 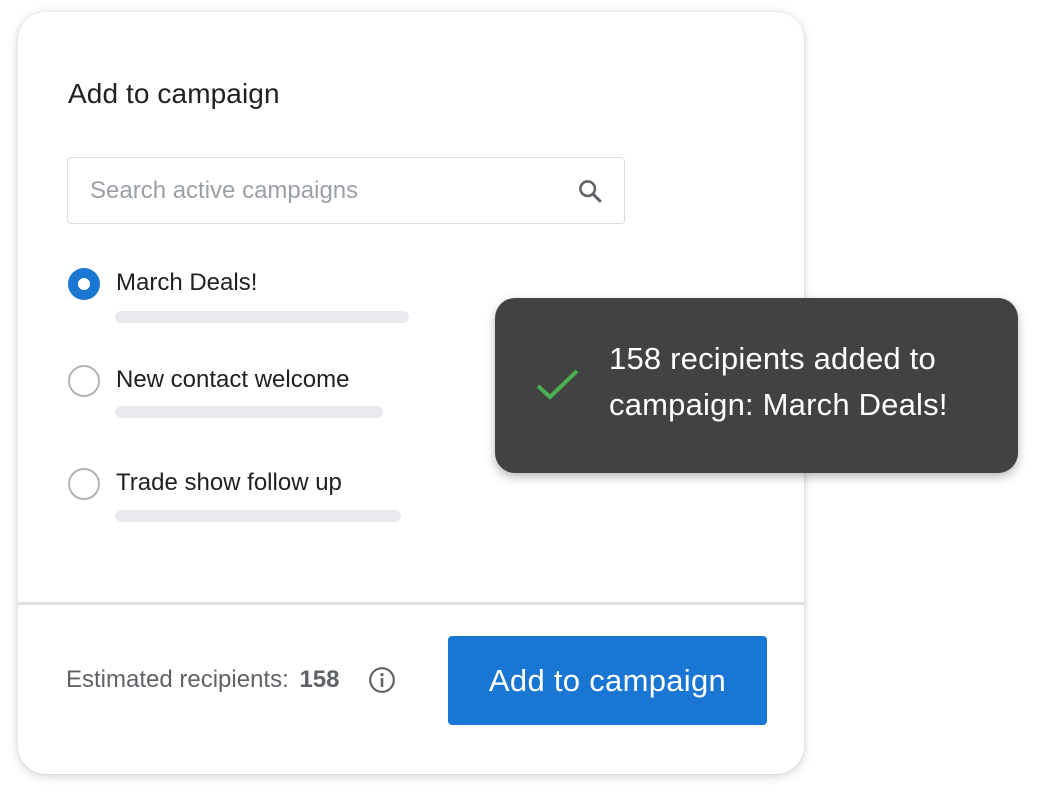 What do you see at coordinates (607, 680) in the screenshot?
I see `add-to-campaign-button: Add to campaign` at bounding box center [607, 680].